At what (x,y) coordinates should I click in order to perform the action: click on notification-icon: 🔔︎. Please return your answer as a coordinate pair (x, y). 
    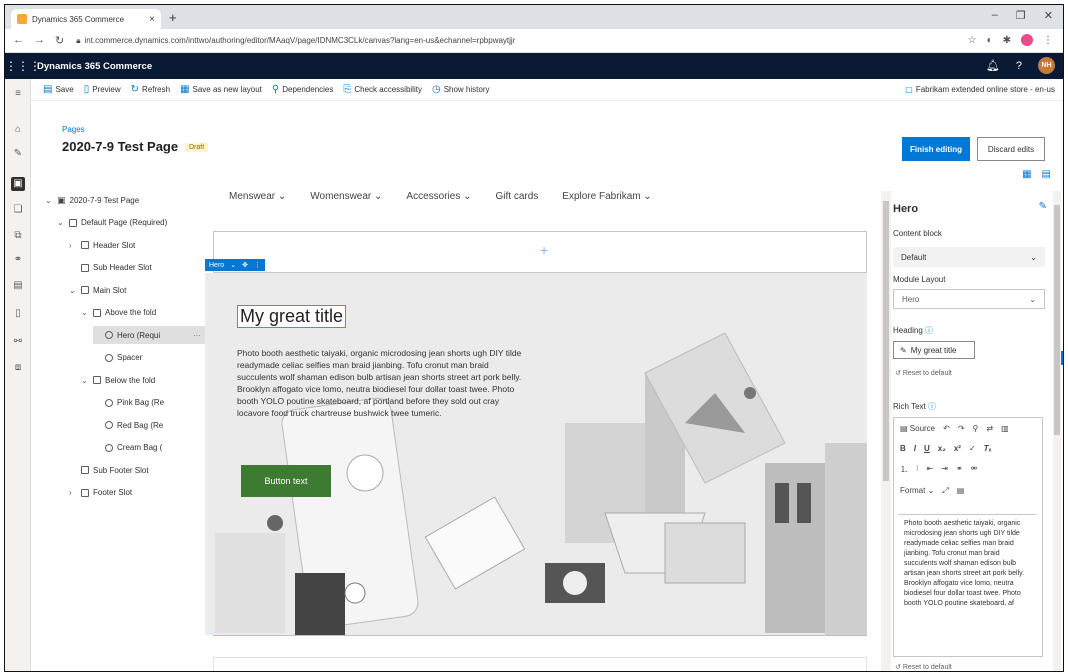
    Looking at the image, I should click on (993, 65).